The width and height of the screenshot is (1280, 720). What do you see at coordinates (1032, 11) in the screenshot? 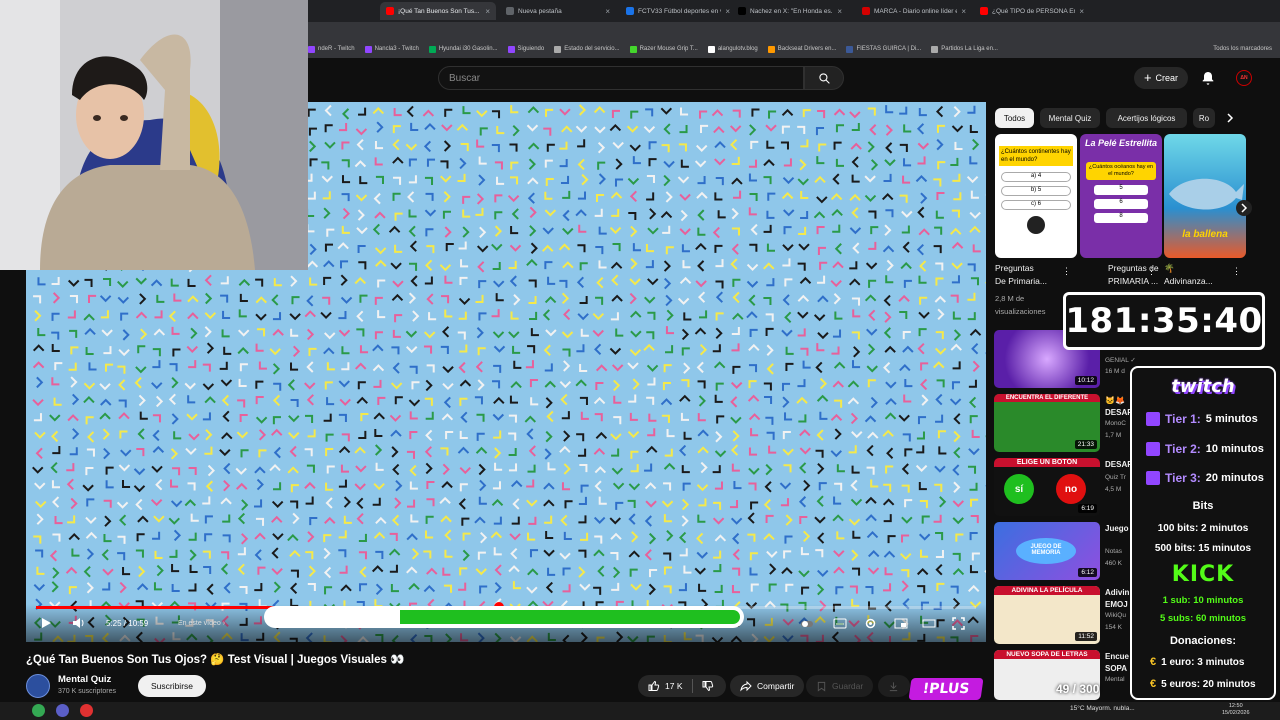
I see `browser-tab: ¿Qué TIPO de PERSONA Eres?×` at bounding box center [1032, 11].